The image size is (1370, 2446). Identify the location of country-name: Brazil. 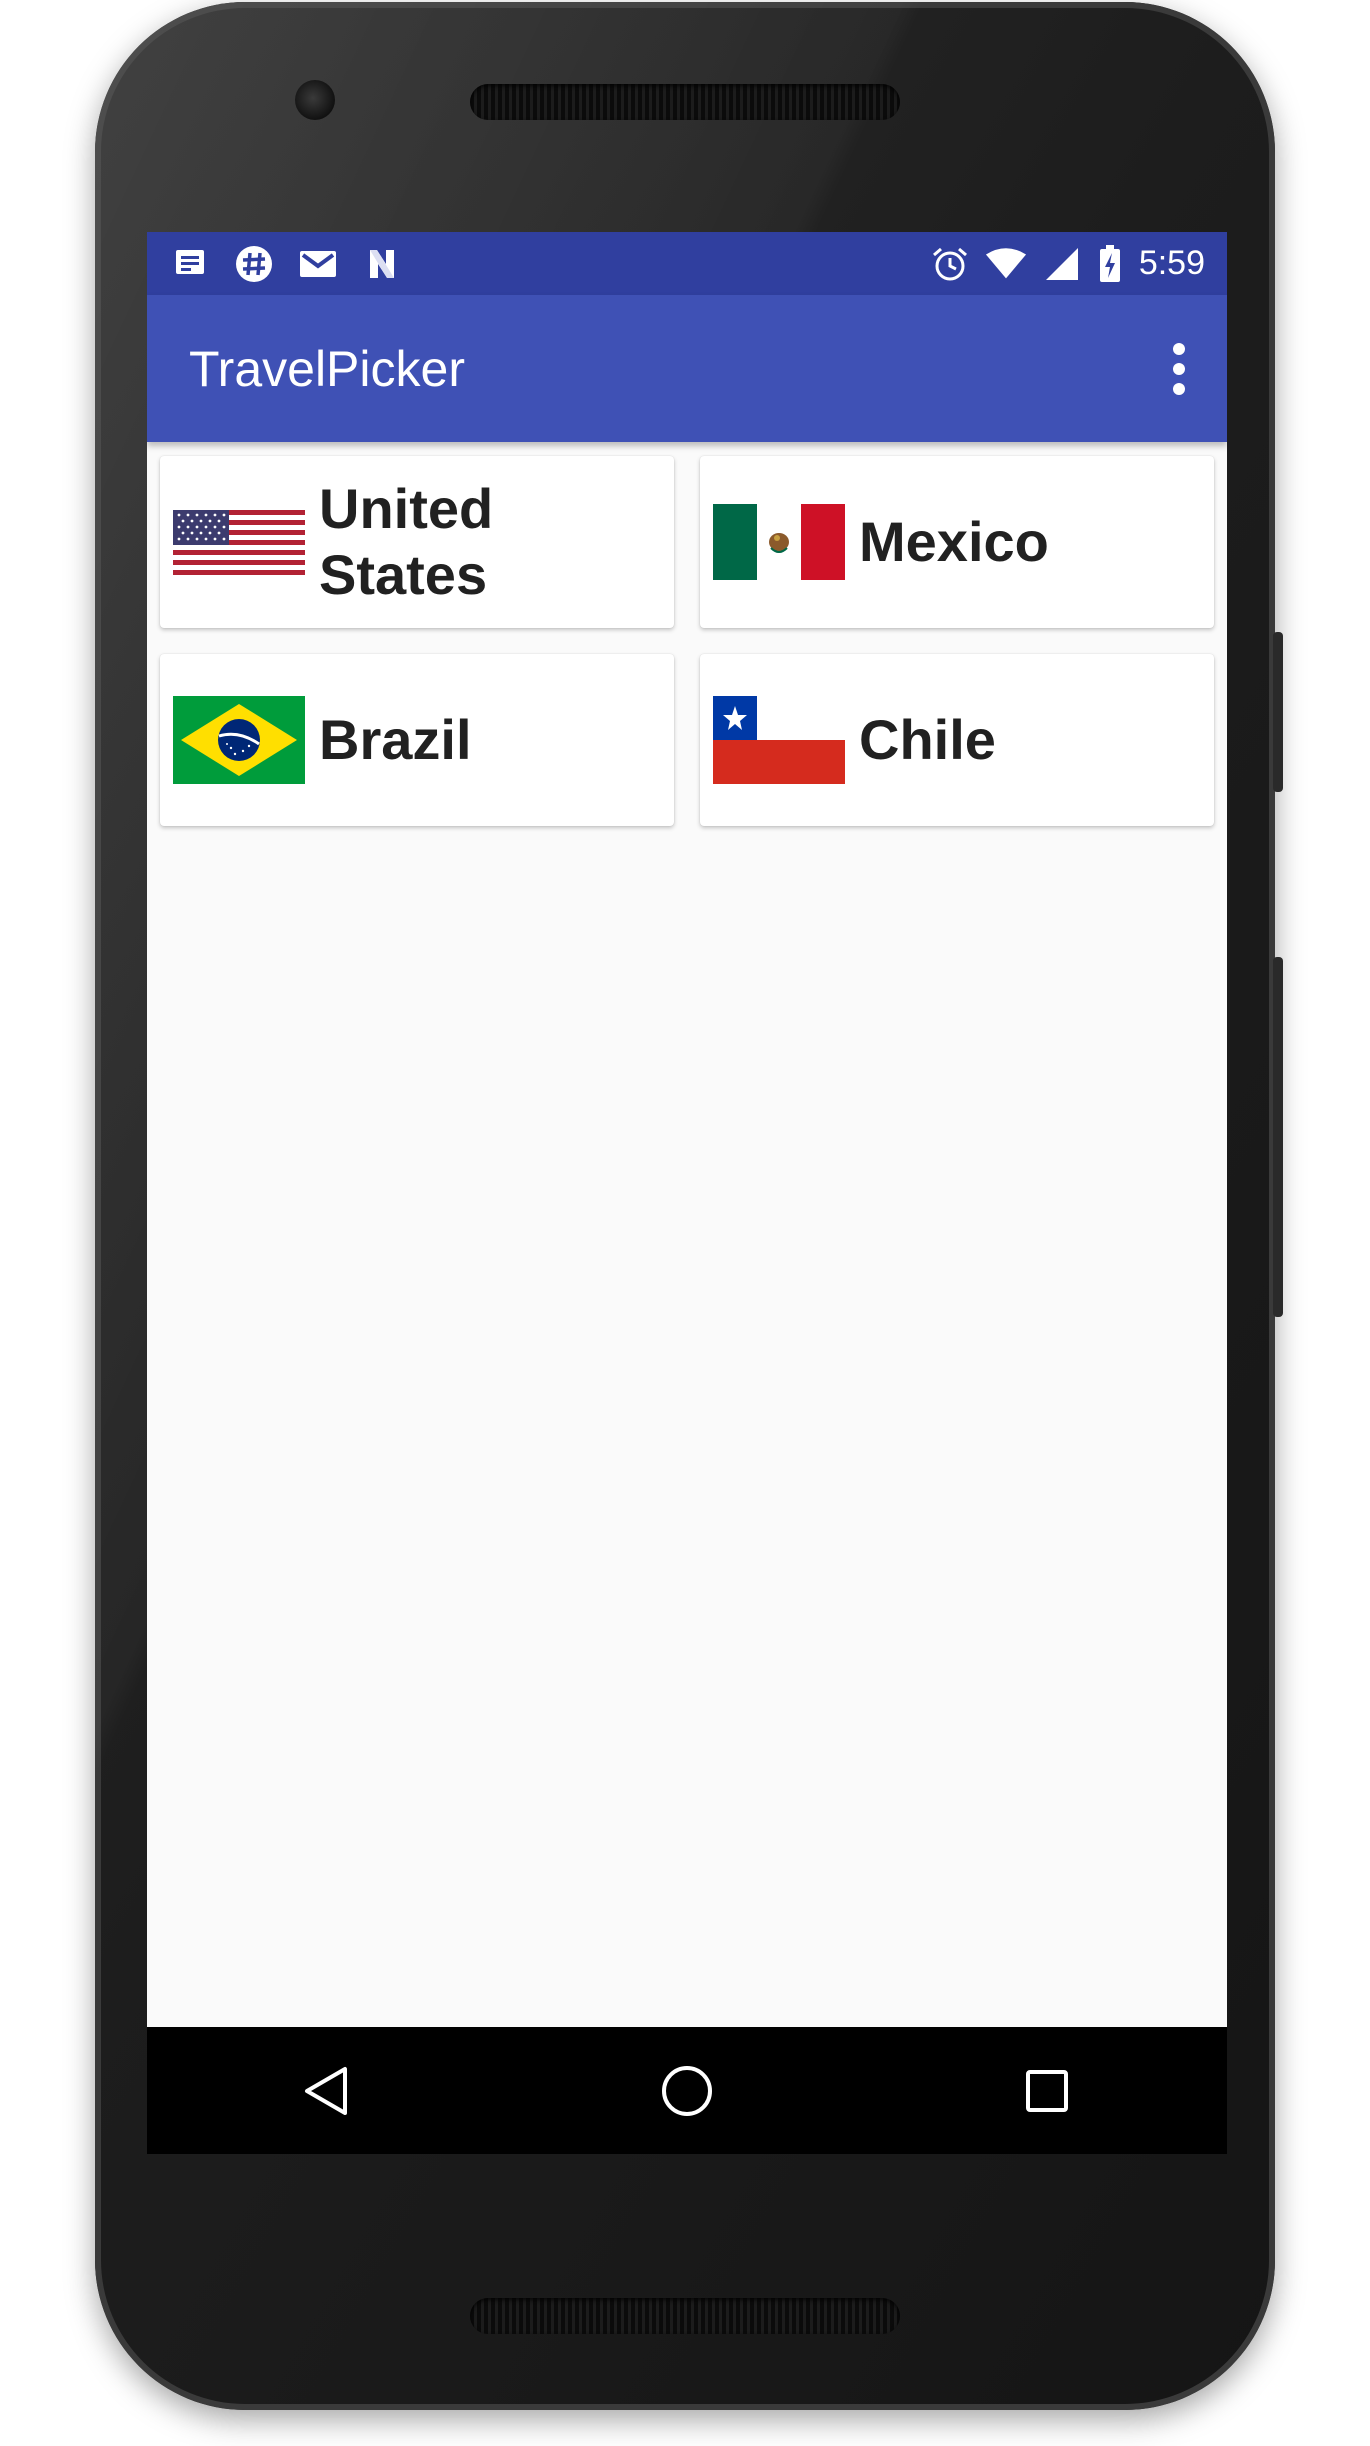
(395, 739).